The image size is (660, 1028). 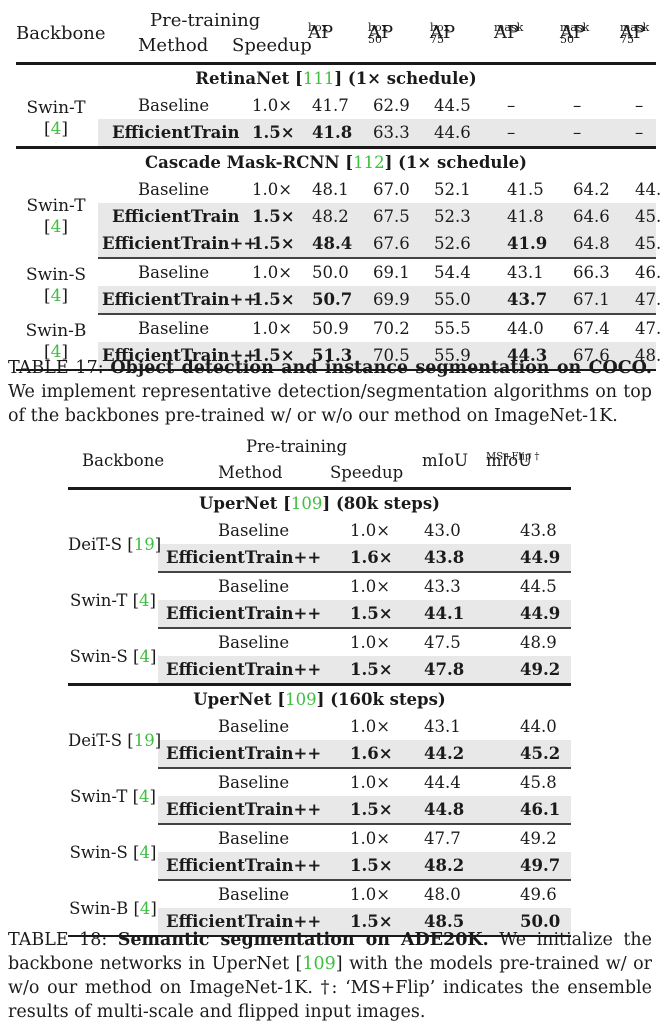 What do you see at coordinates (444, 865) in the screenshot?
I see `cell-miou: 48.2` at bounding box center [444, 865].